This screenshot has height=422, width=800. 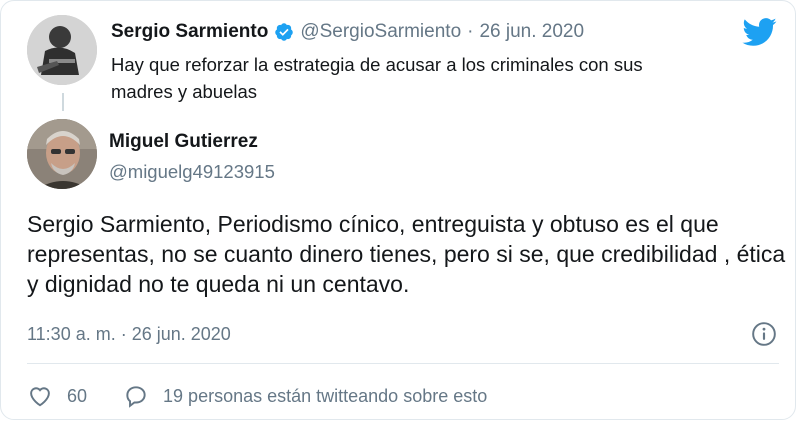 I want to click on heart-icon, so click(x=40, y=397).